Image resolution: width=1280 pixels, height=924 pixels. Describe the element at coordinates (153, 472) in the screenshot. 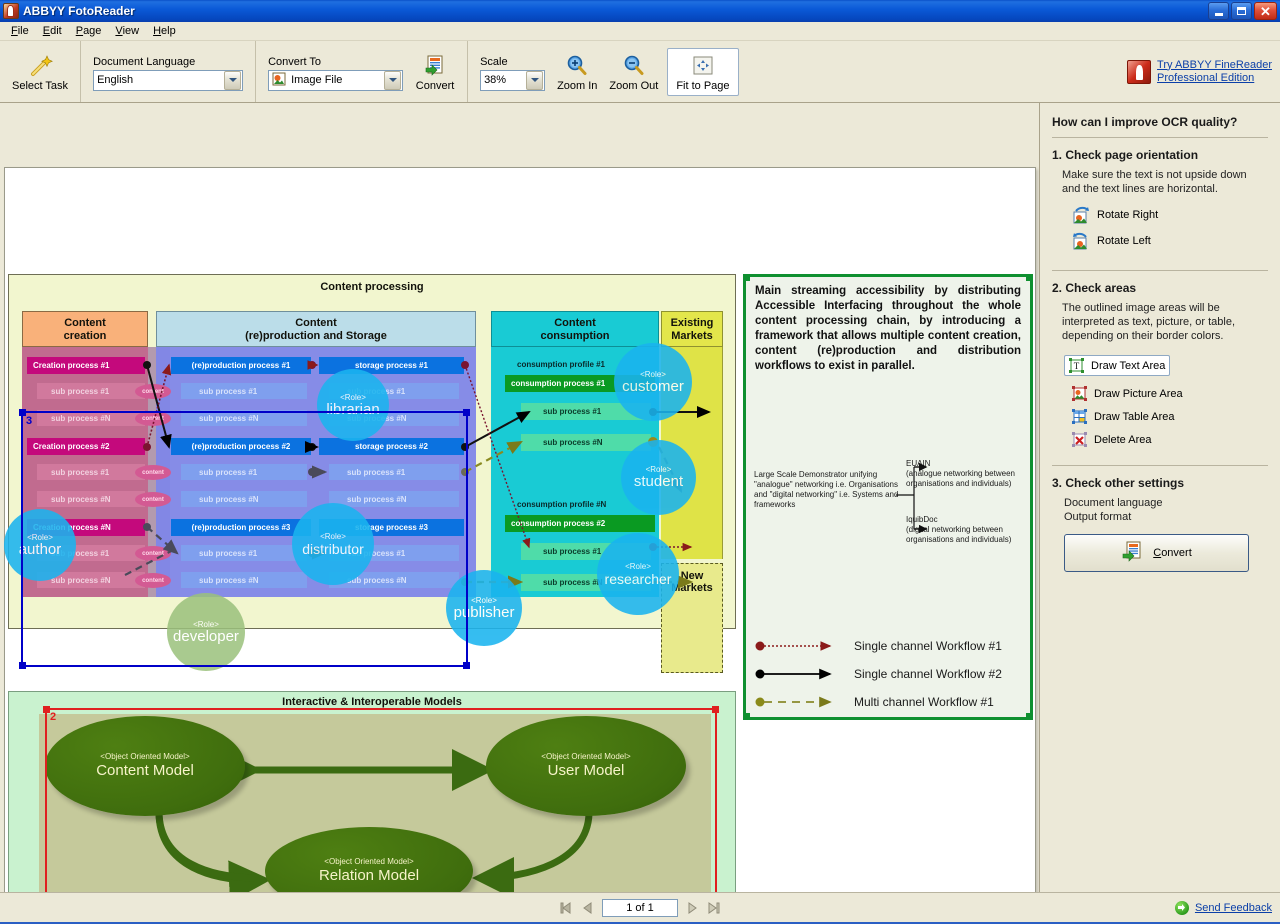

I see `content-pill-3: content` at that location.